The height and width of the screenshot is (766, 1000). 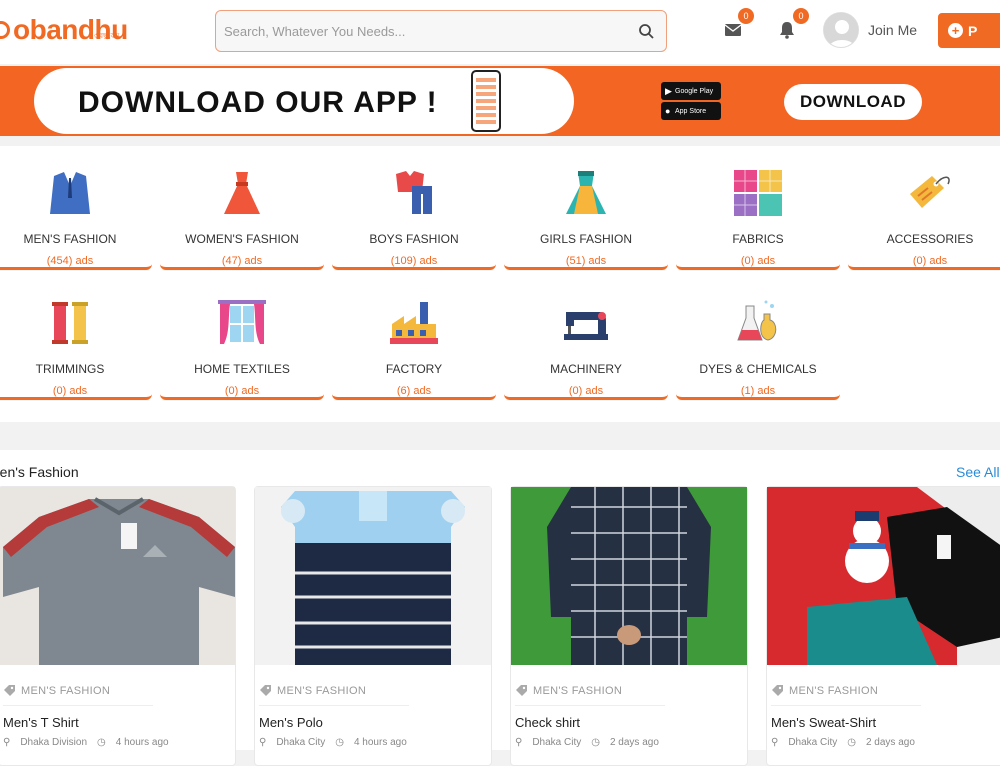 What do you see at coordinates (291, 722) in the screenshot?
I see `product-title: Men's Polo` at bounding box center [291, 722].